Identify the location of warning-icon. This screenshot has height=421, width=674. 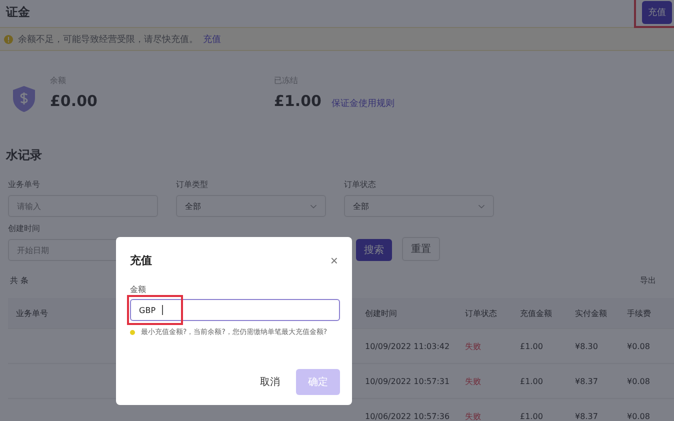
(8, 39).